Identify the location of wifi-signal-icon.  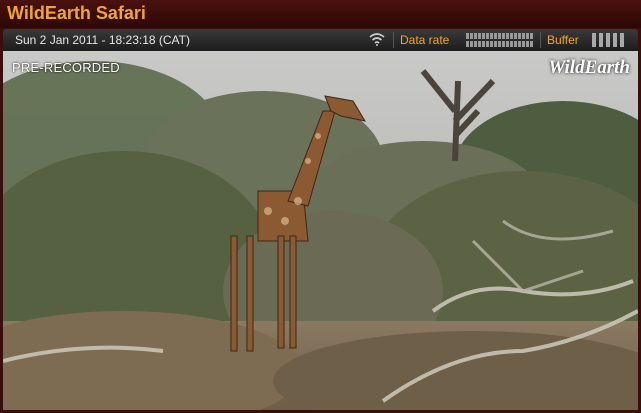
(377, 39).